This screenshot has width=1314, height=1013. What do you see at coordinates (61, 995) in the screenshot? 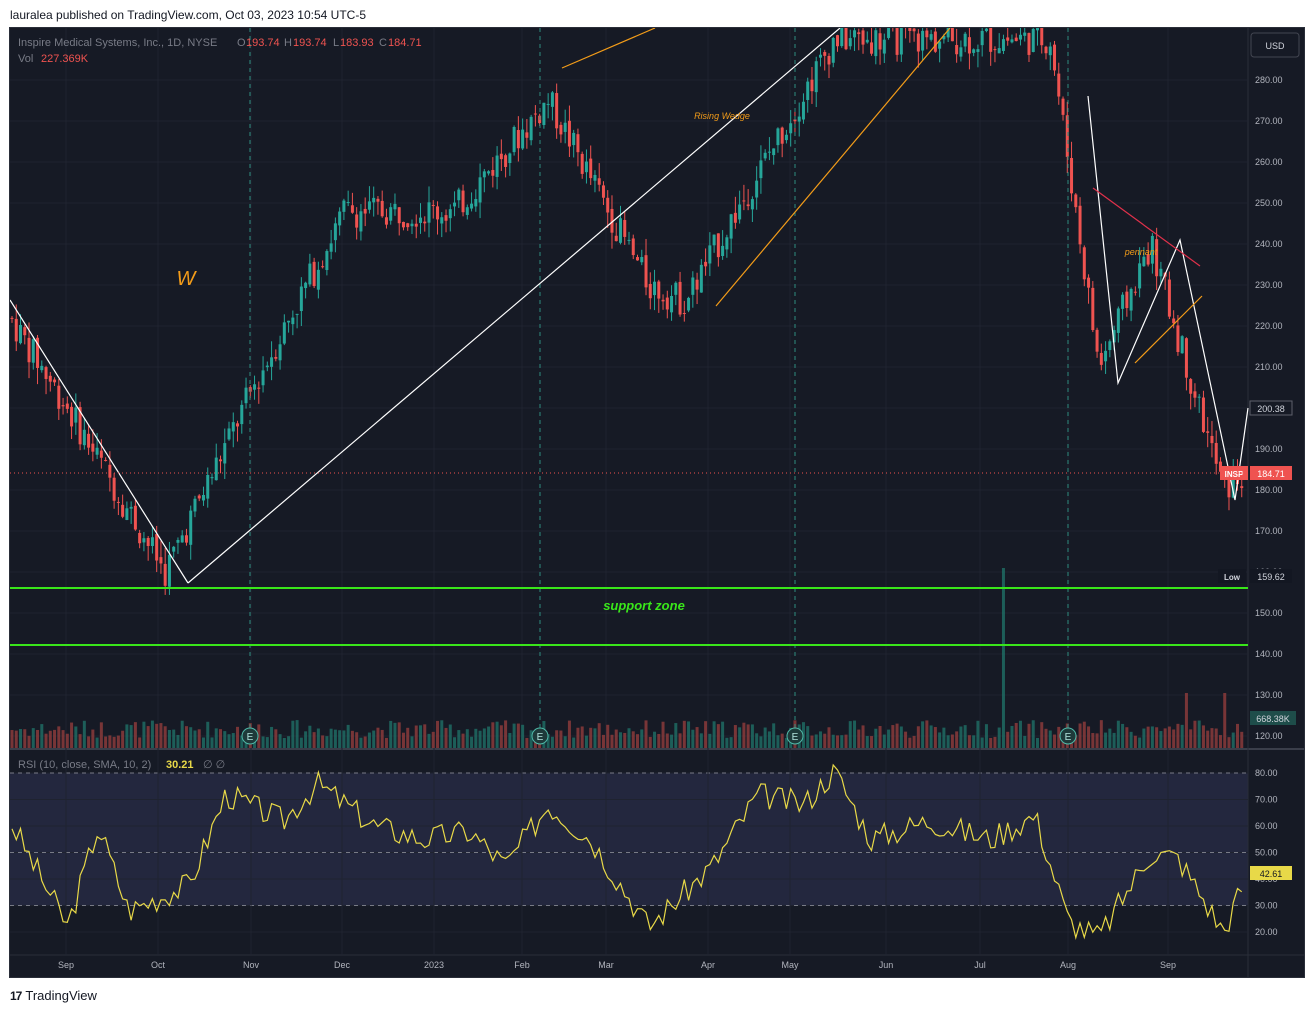
I see `footer-brand: TradingView` at bounding box center [61, 995].